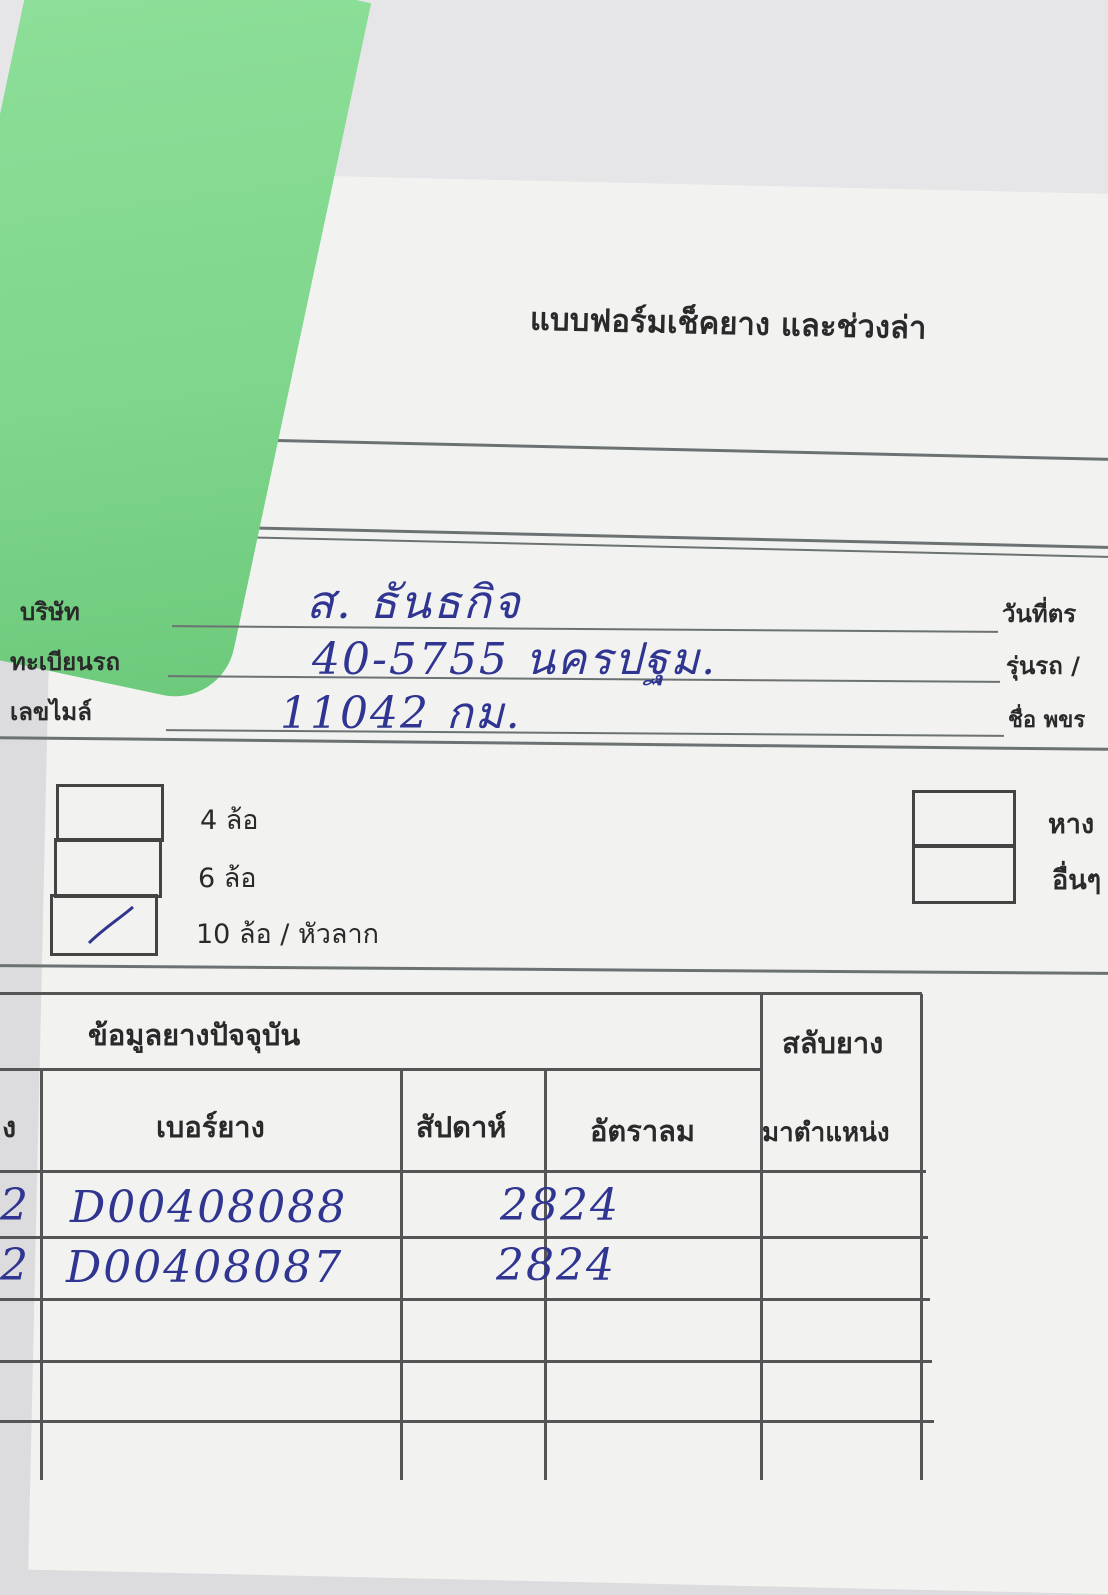 This screenshot has width=1108, height=1595. Describe the element at coordinates (461, 1127) in the screenshot. I see `col-header-week: สัปดาห์` at that location.